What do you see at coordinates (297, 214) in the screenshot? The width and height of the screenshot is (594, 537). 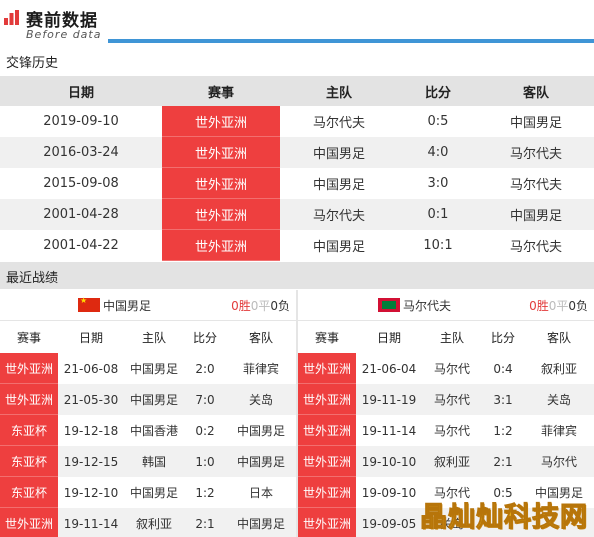 I see `table-row: 2001-04-28 世外亚洲 马尔代夫 0:1 中国男足` at bounding box center [297, 214].